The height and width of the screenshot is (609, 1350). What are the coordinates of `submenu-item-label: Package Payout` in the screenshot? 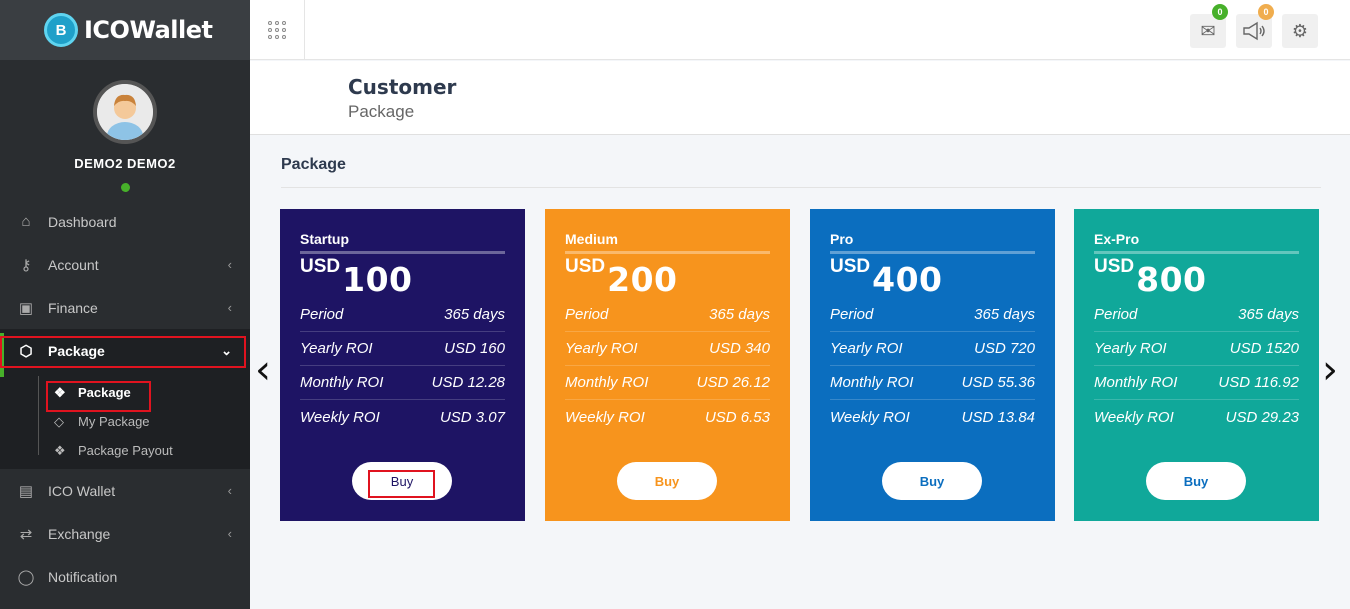 It's located at (125, 450).